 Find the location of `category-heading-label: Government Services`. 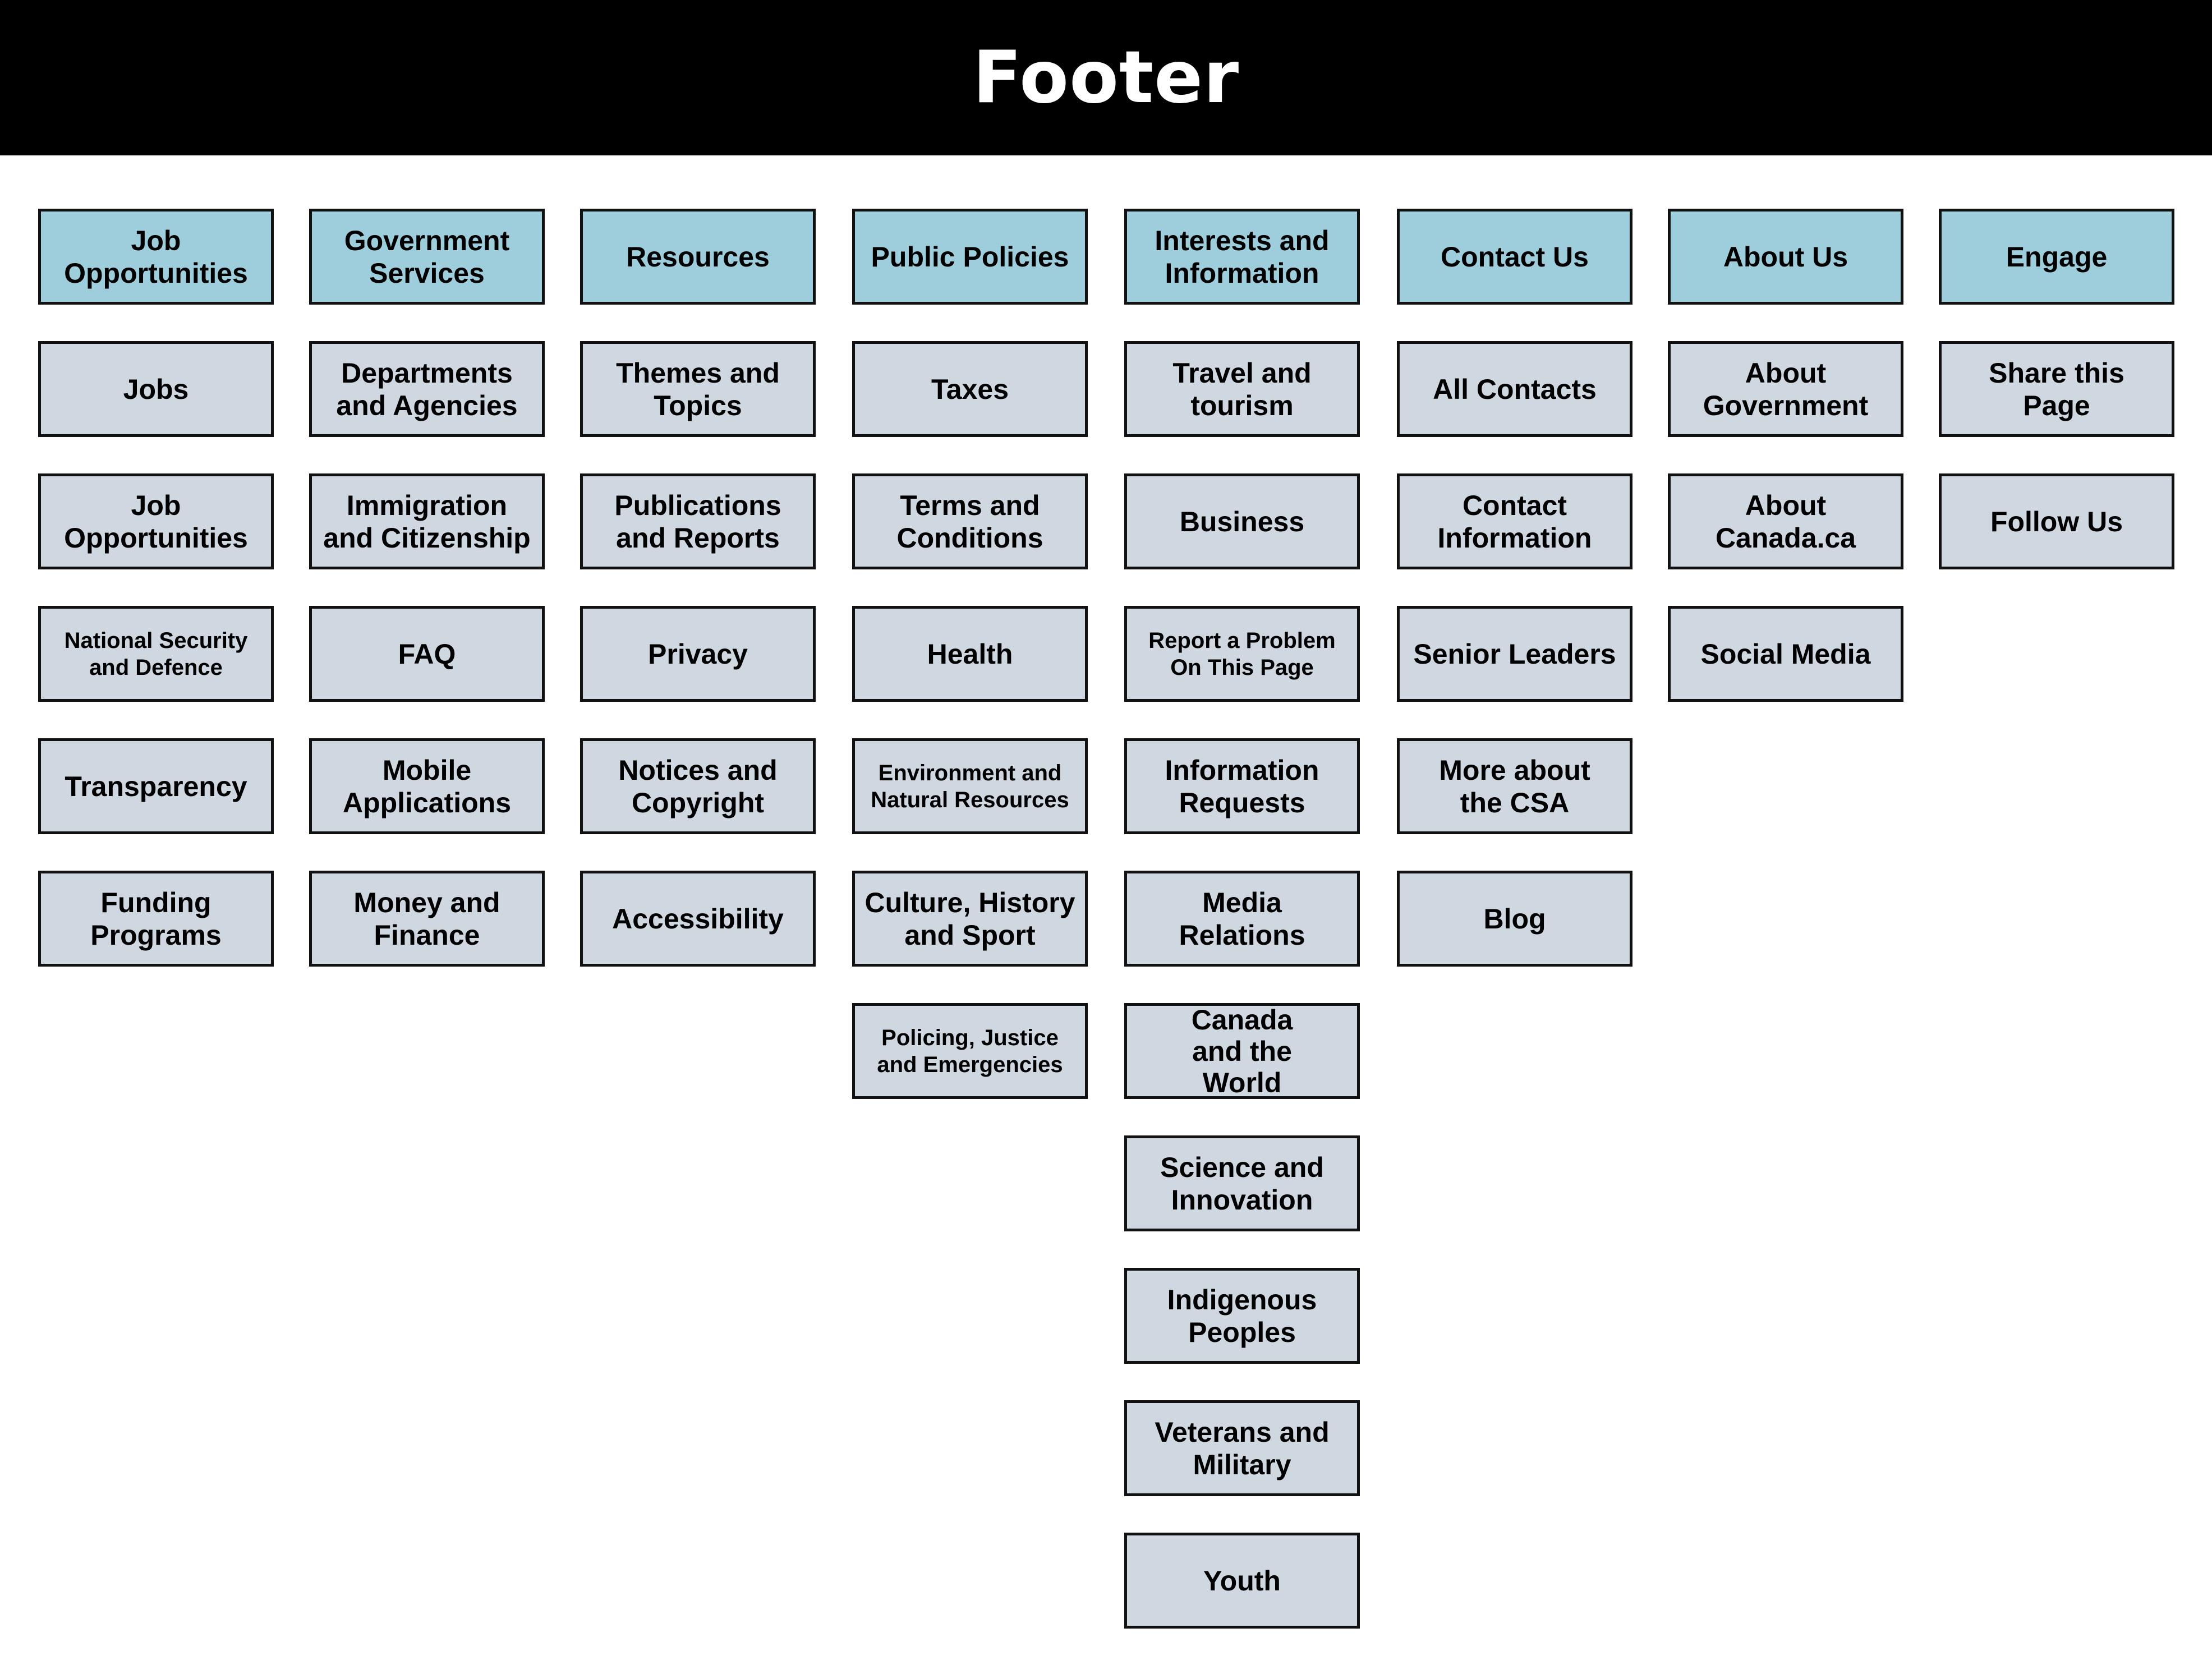

category-heading-label: Government Services is located at coordinates (427, 256).